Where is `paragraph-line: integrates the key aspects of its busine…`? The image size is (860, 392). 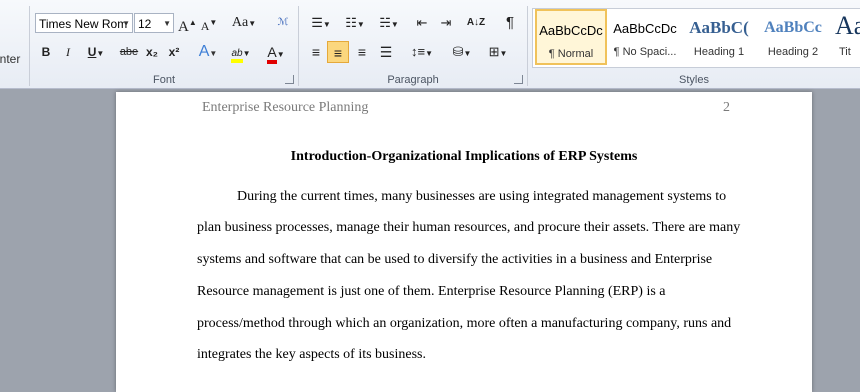
paragraph-line: integrates the key aspects of its busine… is located at coordinates (312, 354).